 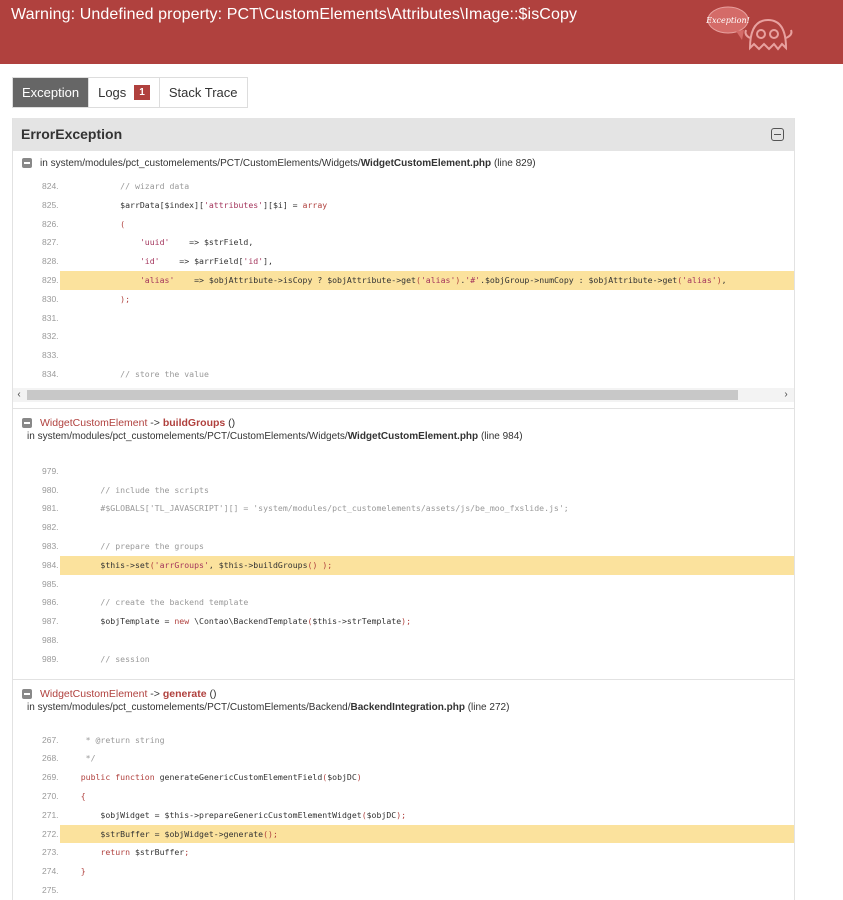 I want to click on code-line: 267. * @return string, so click(x=403, y=740).